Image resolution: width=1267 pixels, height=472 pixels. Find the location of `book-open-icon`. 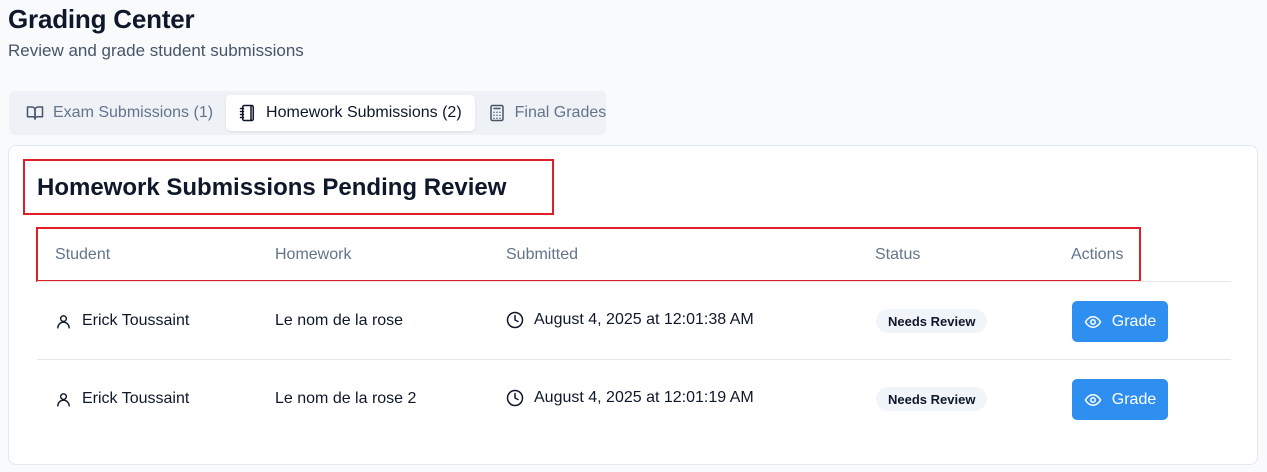

book-open-icon is located at coordinates (35, 113).